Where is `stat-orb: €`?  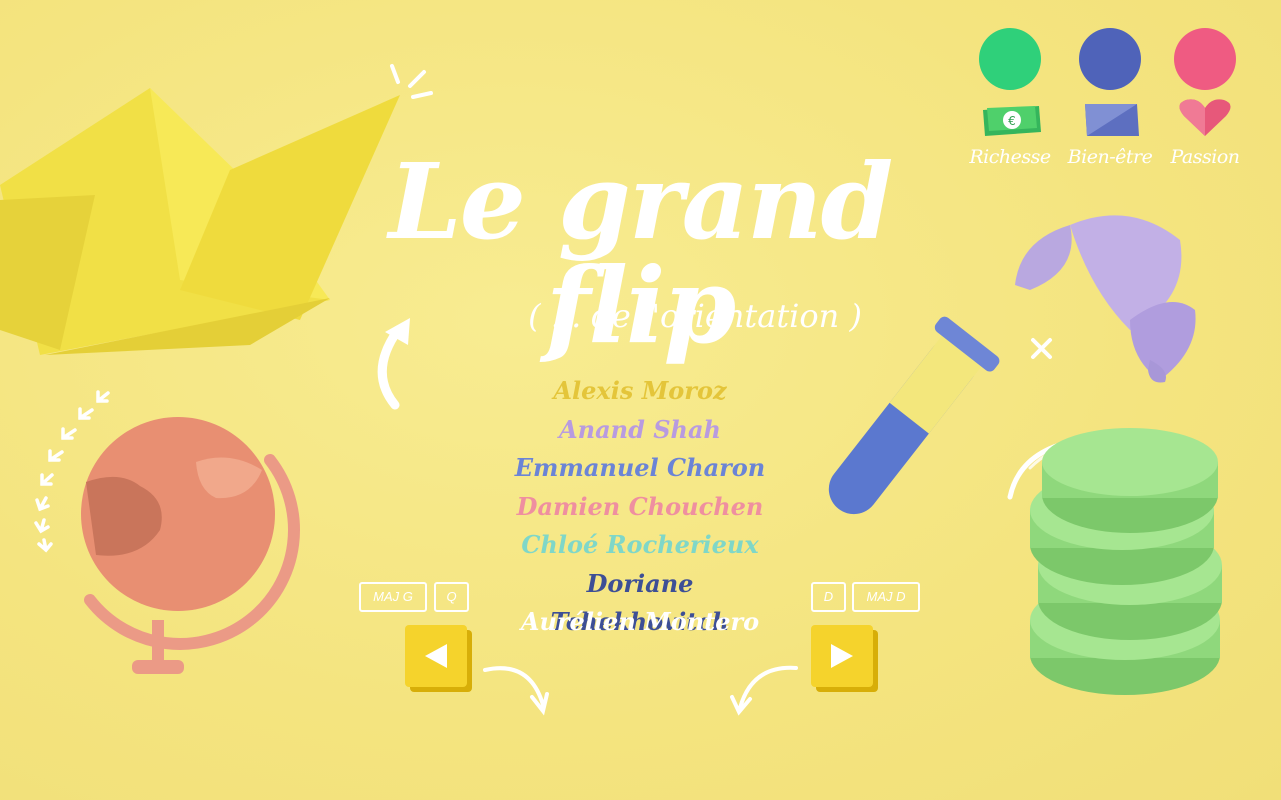
stat-orb: € is located at coordinates (1010, 82).